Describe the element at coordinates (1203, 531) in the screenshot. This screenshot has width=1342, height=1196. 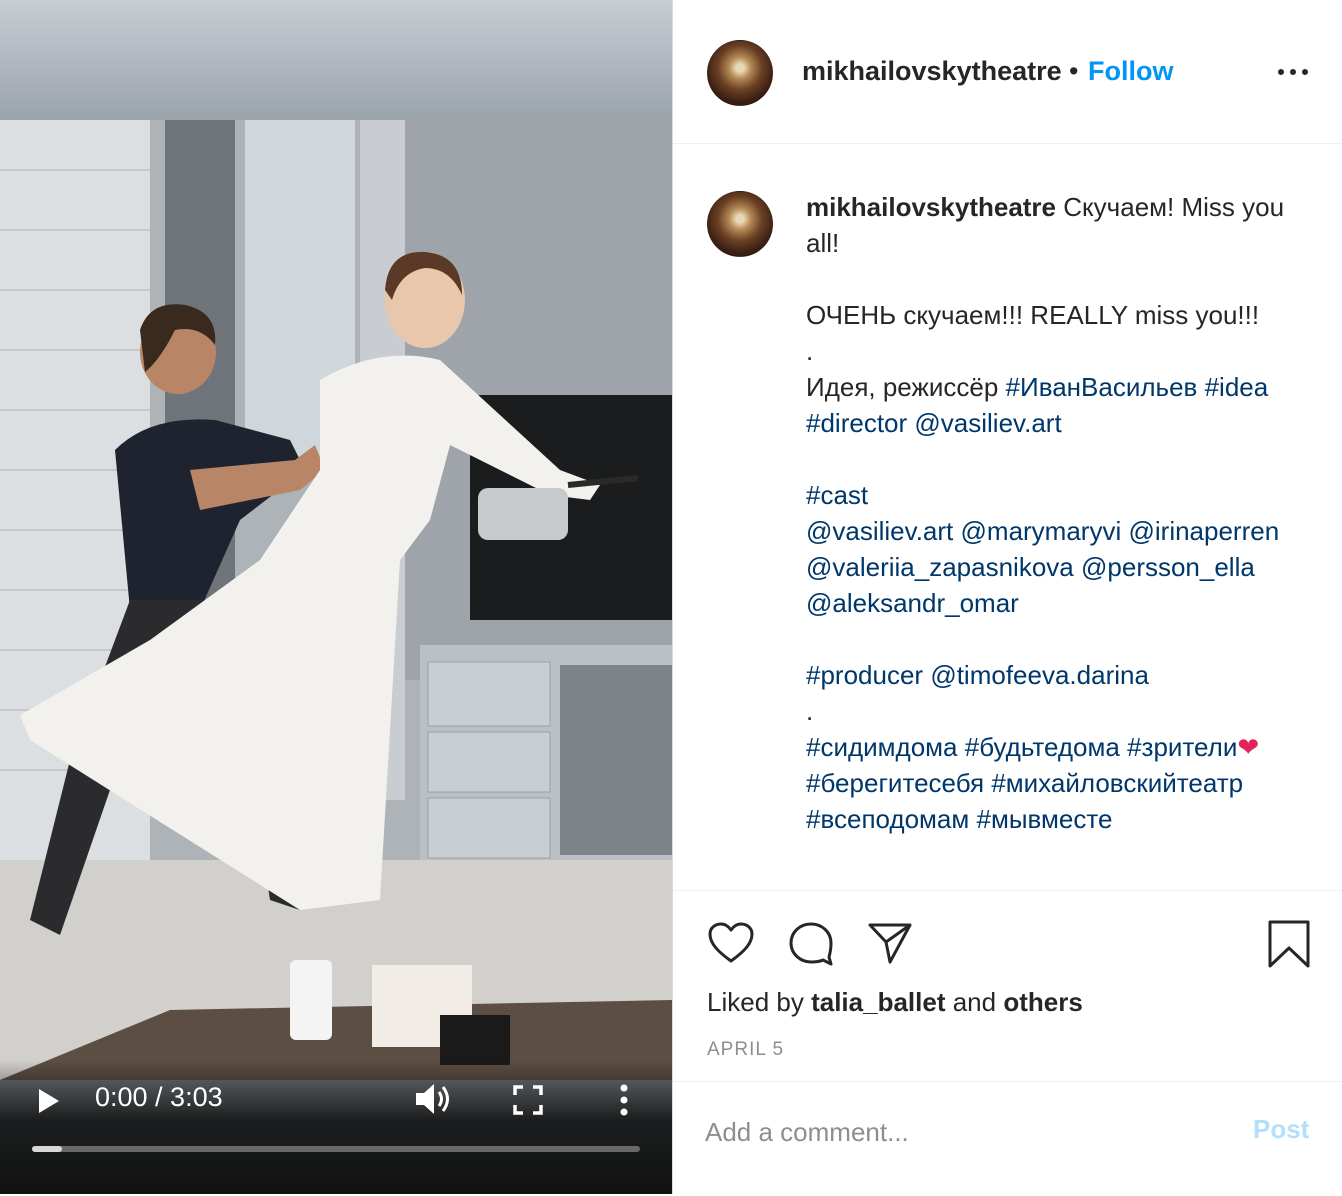
I see `caption-hashtag-link: @irinaperren` at that location.